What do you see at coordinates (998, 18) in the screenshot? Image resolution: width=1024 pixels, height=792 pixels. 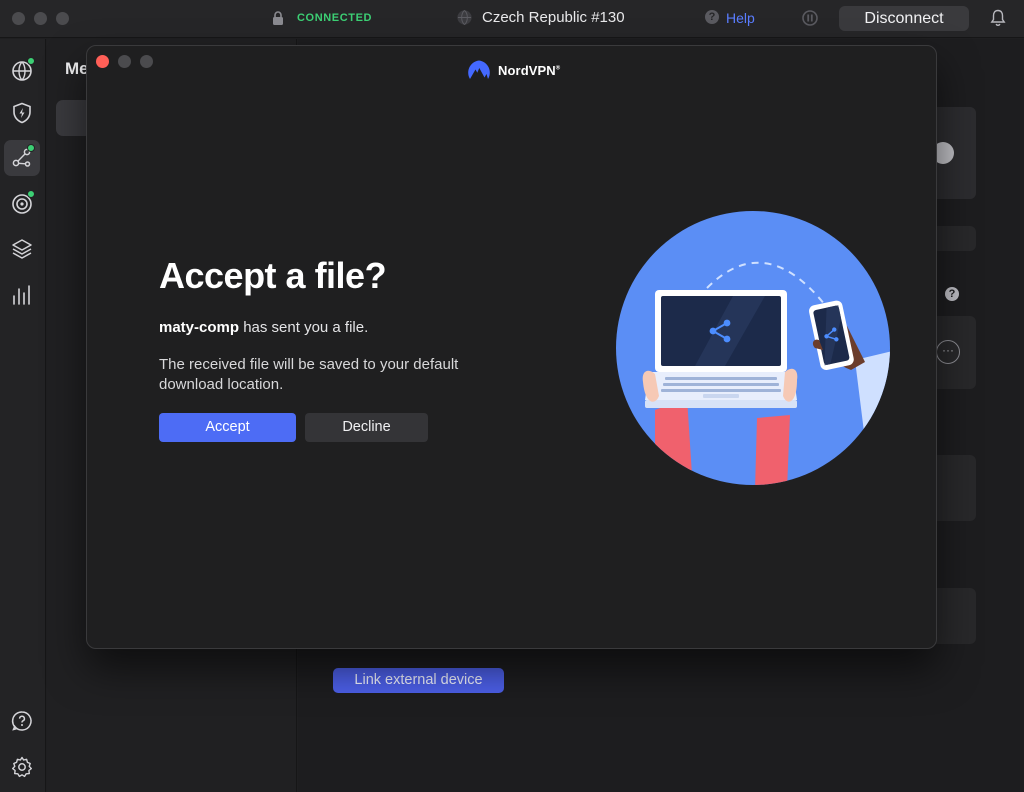 I see `bell-icon` at bounding box center [998, 18].